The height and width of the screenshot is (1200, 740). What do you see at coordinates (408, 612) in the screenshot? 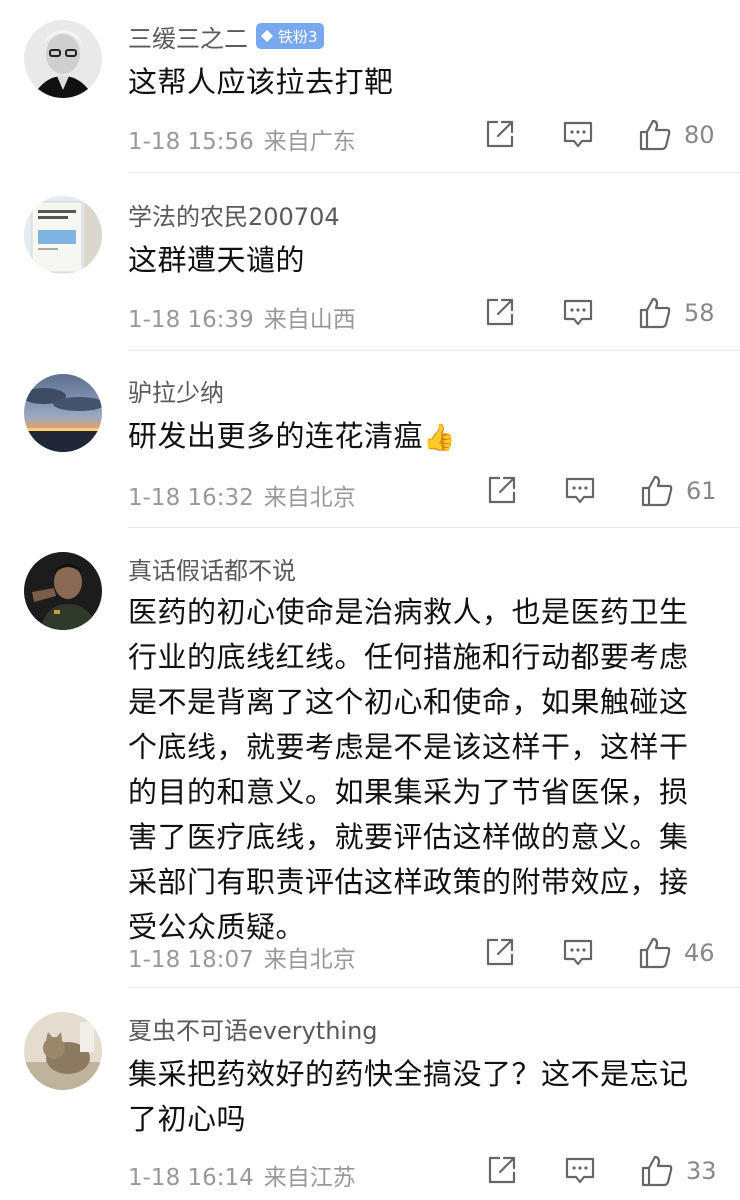
I see `comment-text-line: 医药的初心使命是治病救人，也是医药卫生` at bounding box center [408, 612].